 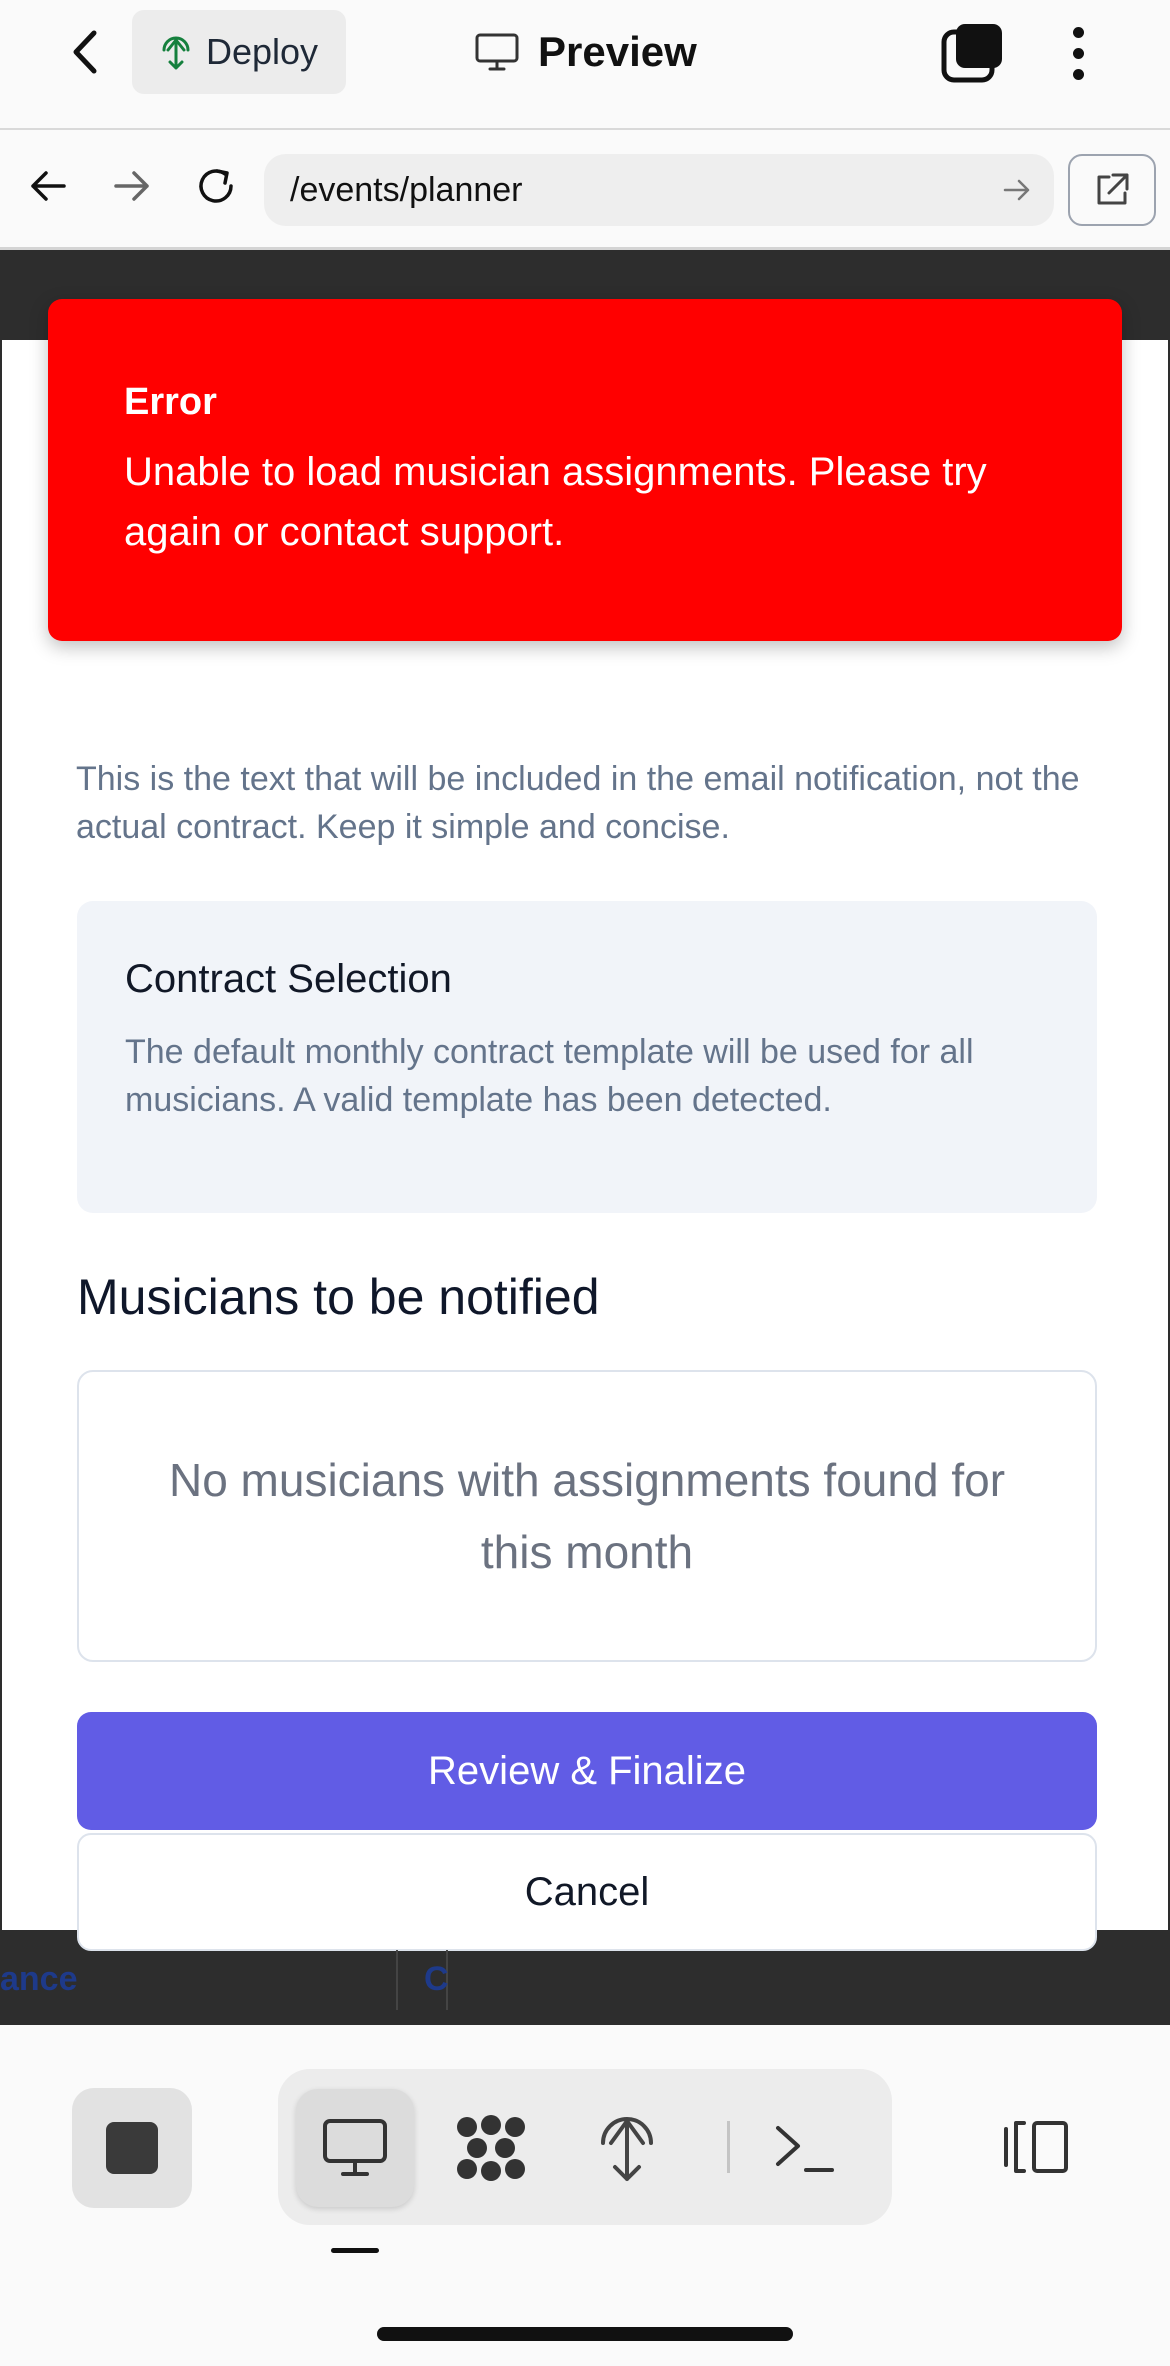 I want to click on tabs-button, so click(x=973, y=53).